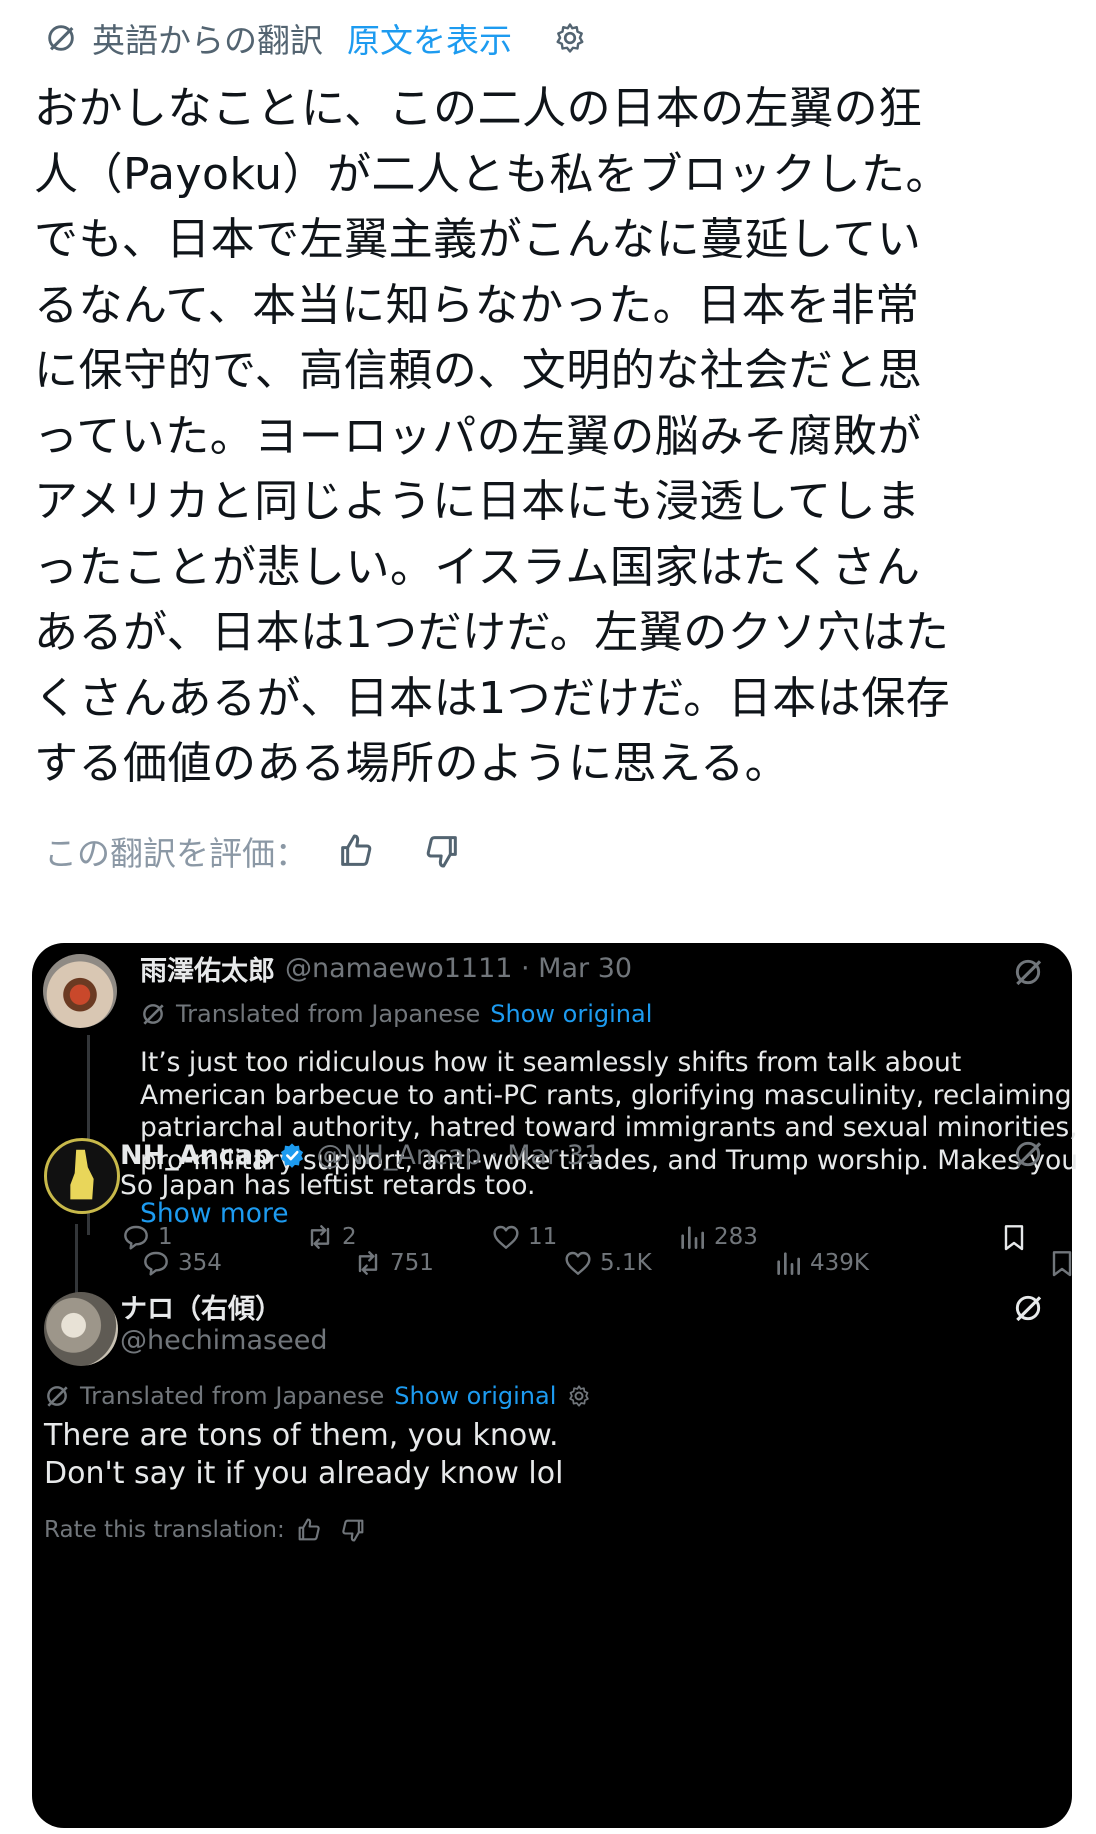 The height and width of the screenshot is (1834, 1096). I want to click on rate-translation-label: この翻訳を評価：, so click(176, 853).